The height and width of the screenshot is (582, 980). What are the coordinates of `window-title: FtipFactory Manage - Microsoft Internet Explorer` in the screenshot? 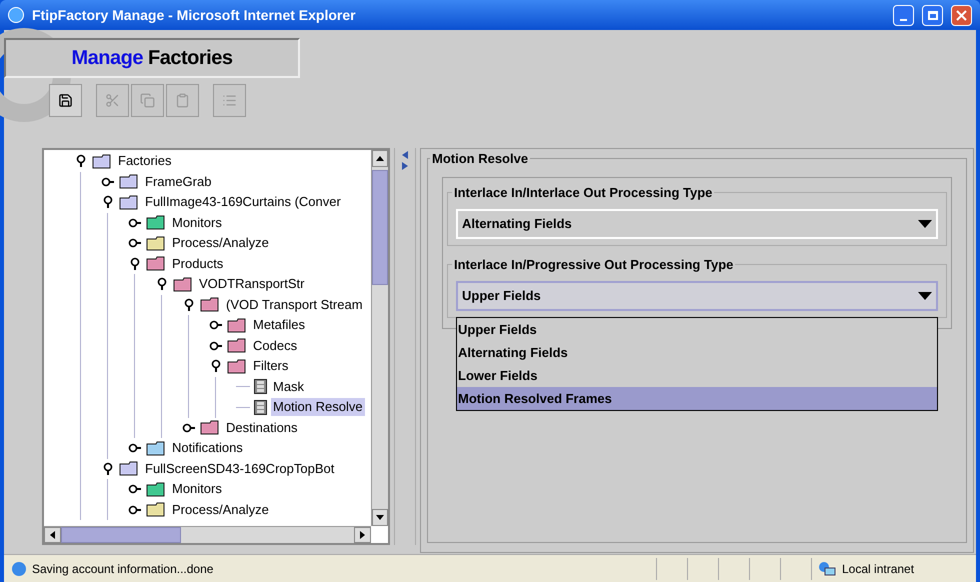 It's located at (194, 15).